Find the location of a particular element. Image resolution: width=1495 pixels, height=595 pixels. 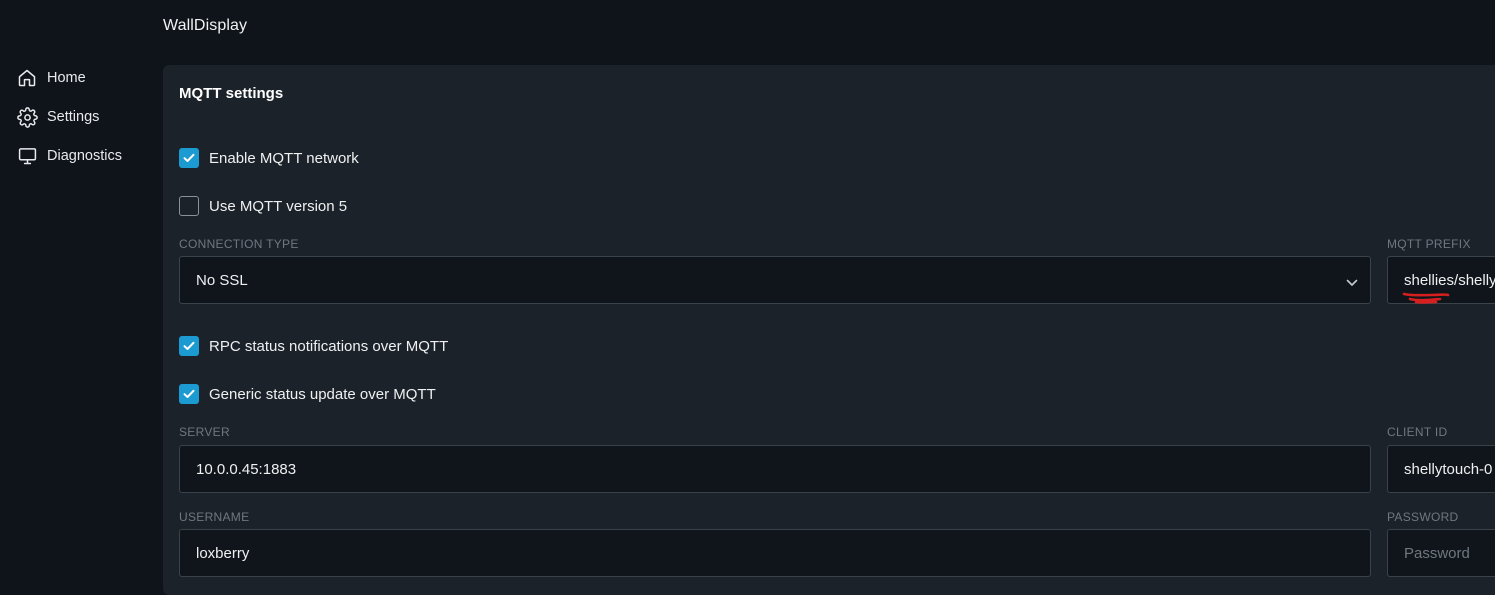

sidebar-item-settings: Settings is located at coordinates (57, 117).